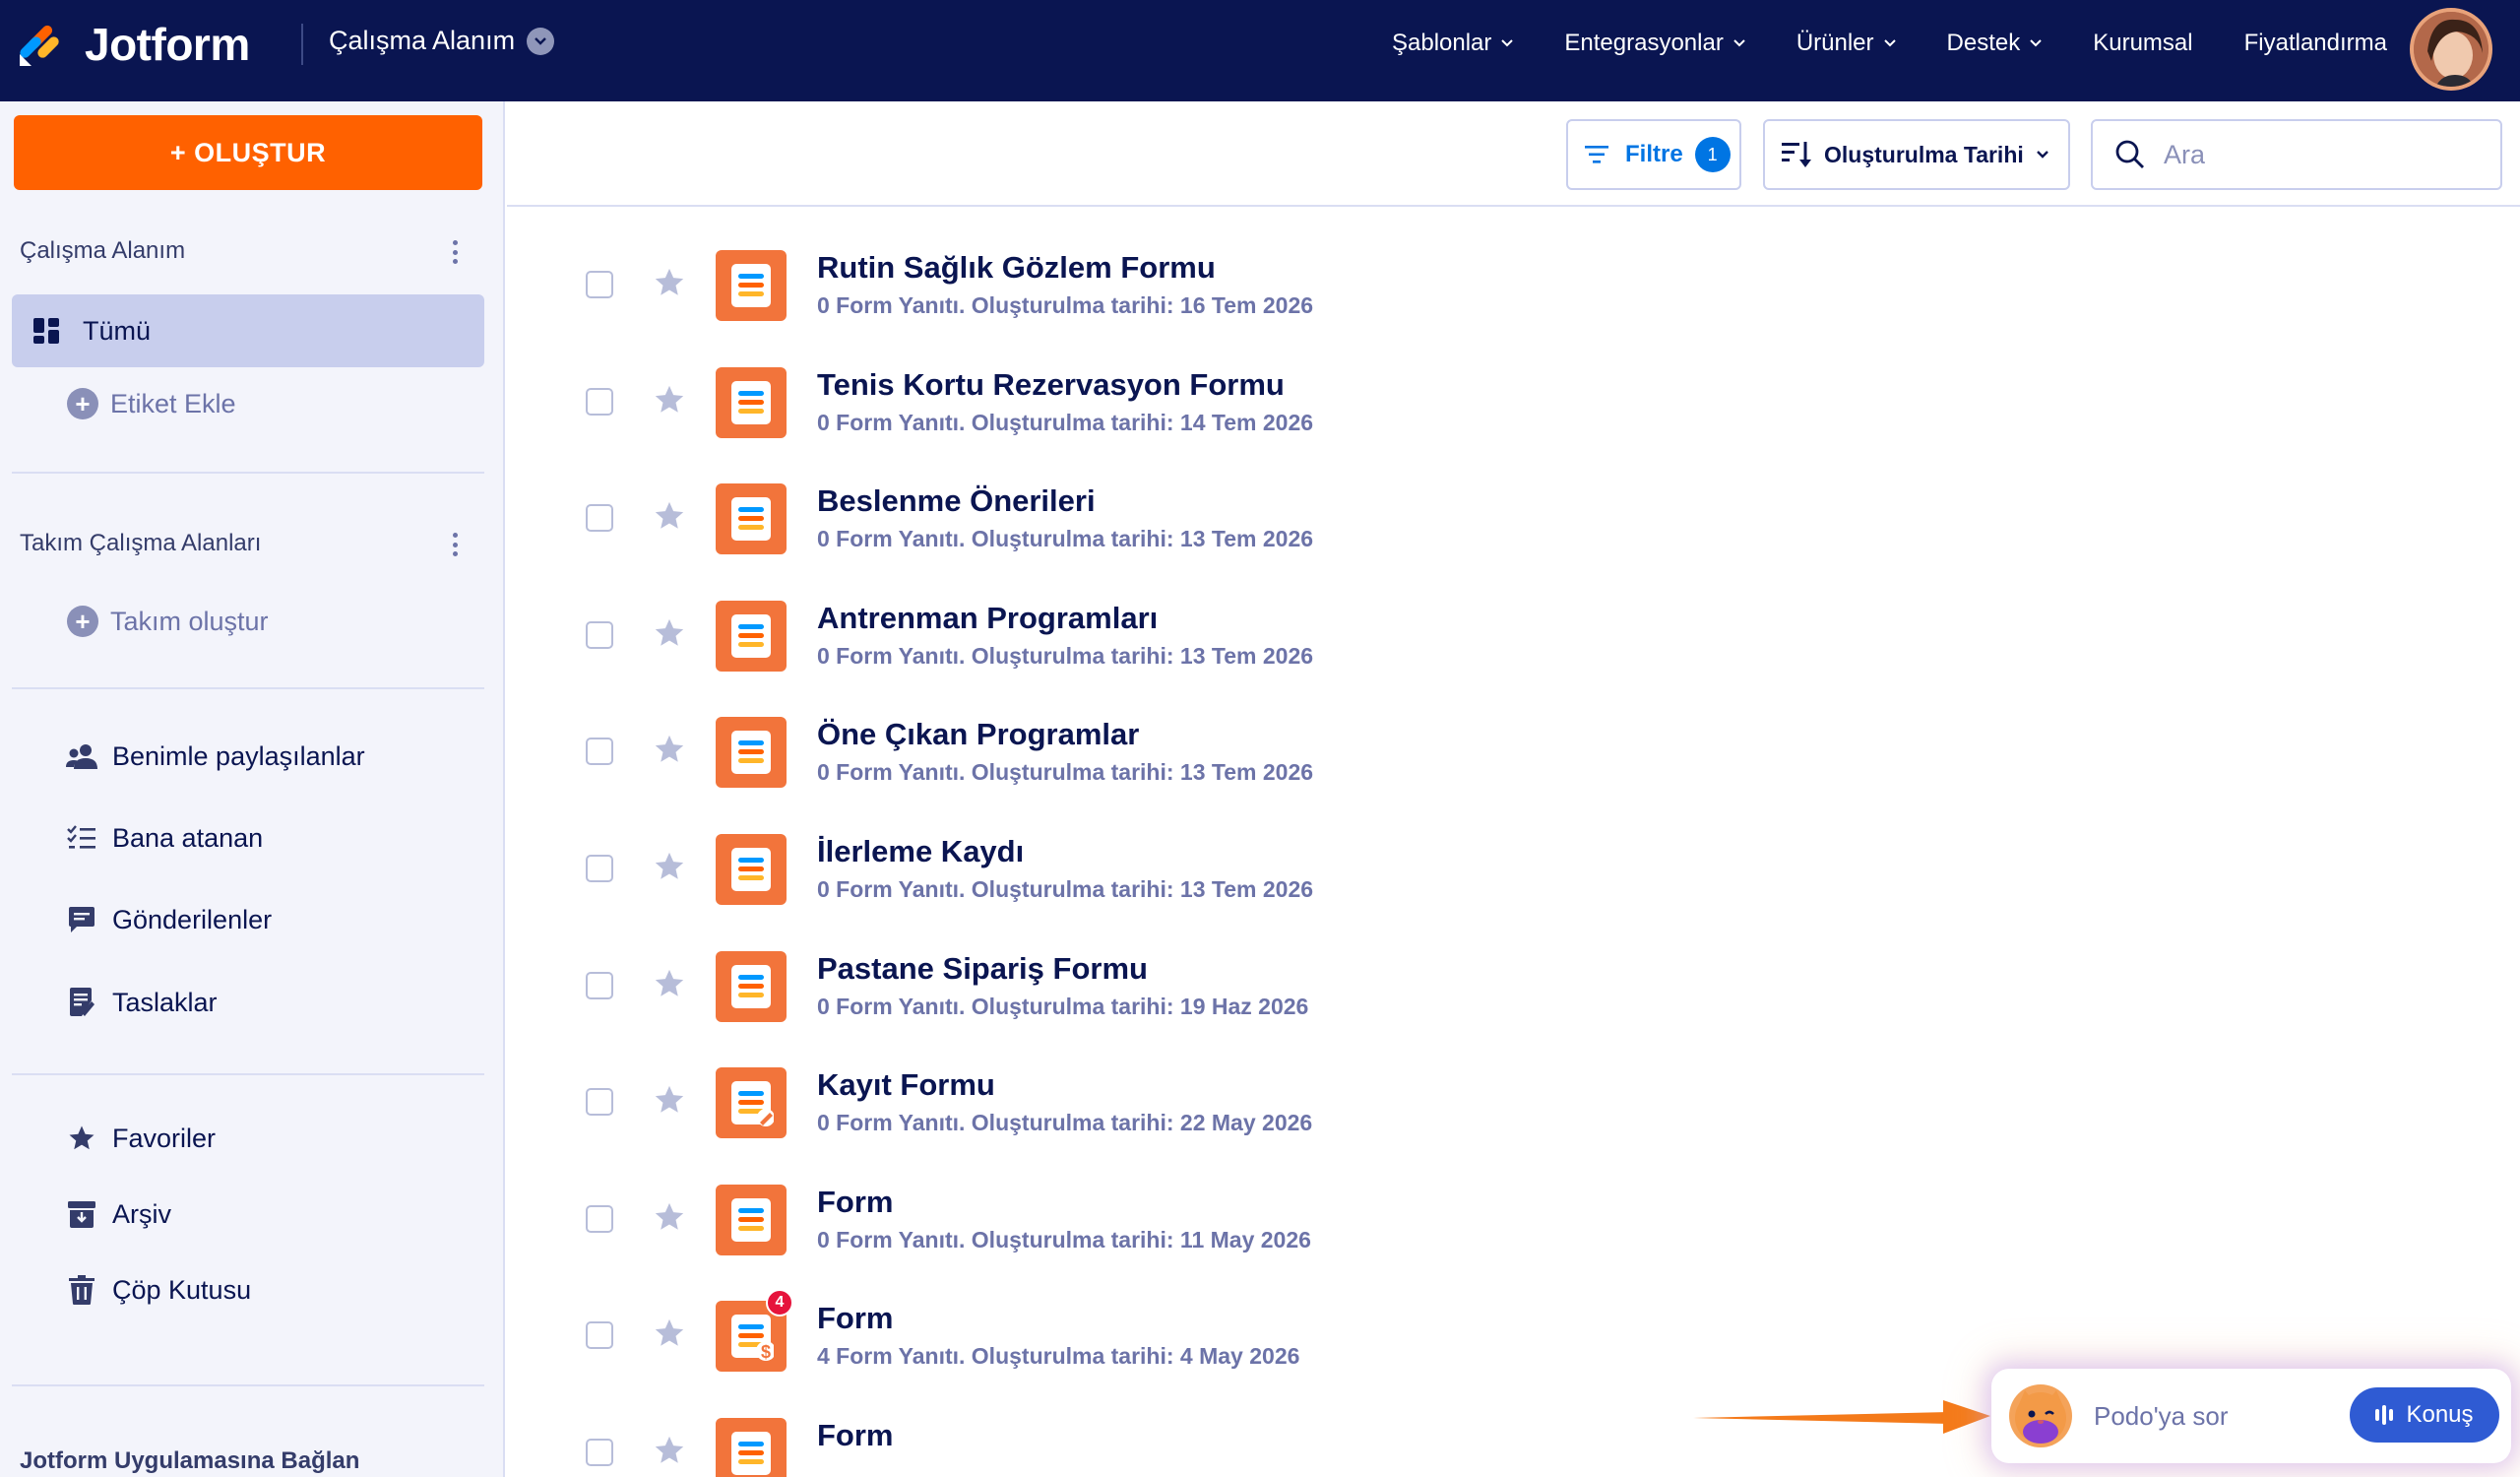  I want to click on podo-assistant: Podo'ya sor Konuş, so click(2251, 1416).